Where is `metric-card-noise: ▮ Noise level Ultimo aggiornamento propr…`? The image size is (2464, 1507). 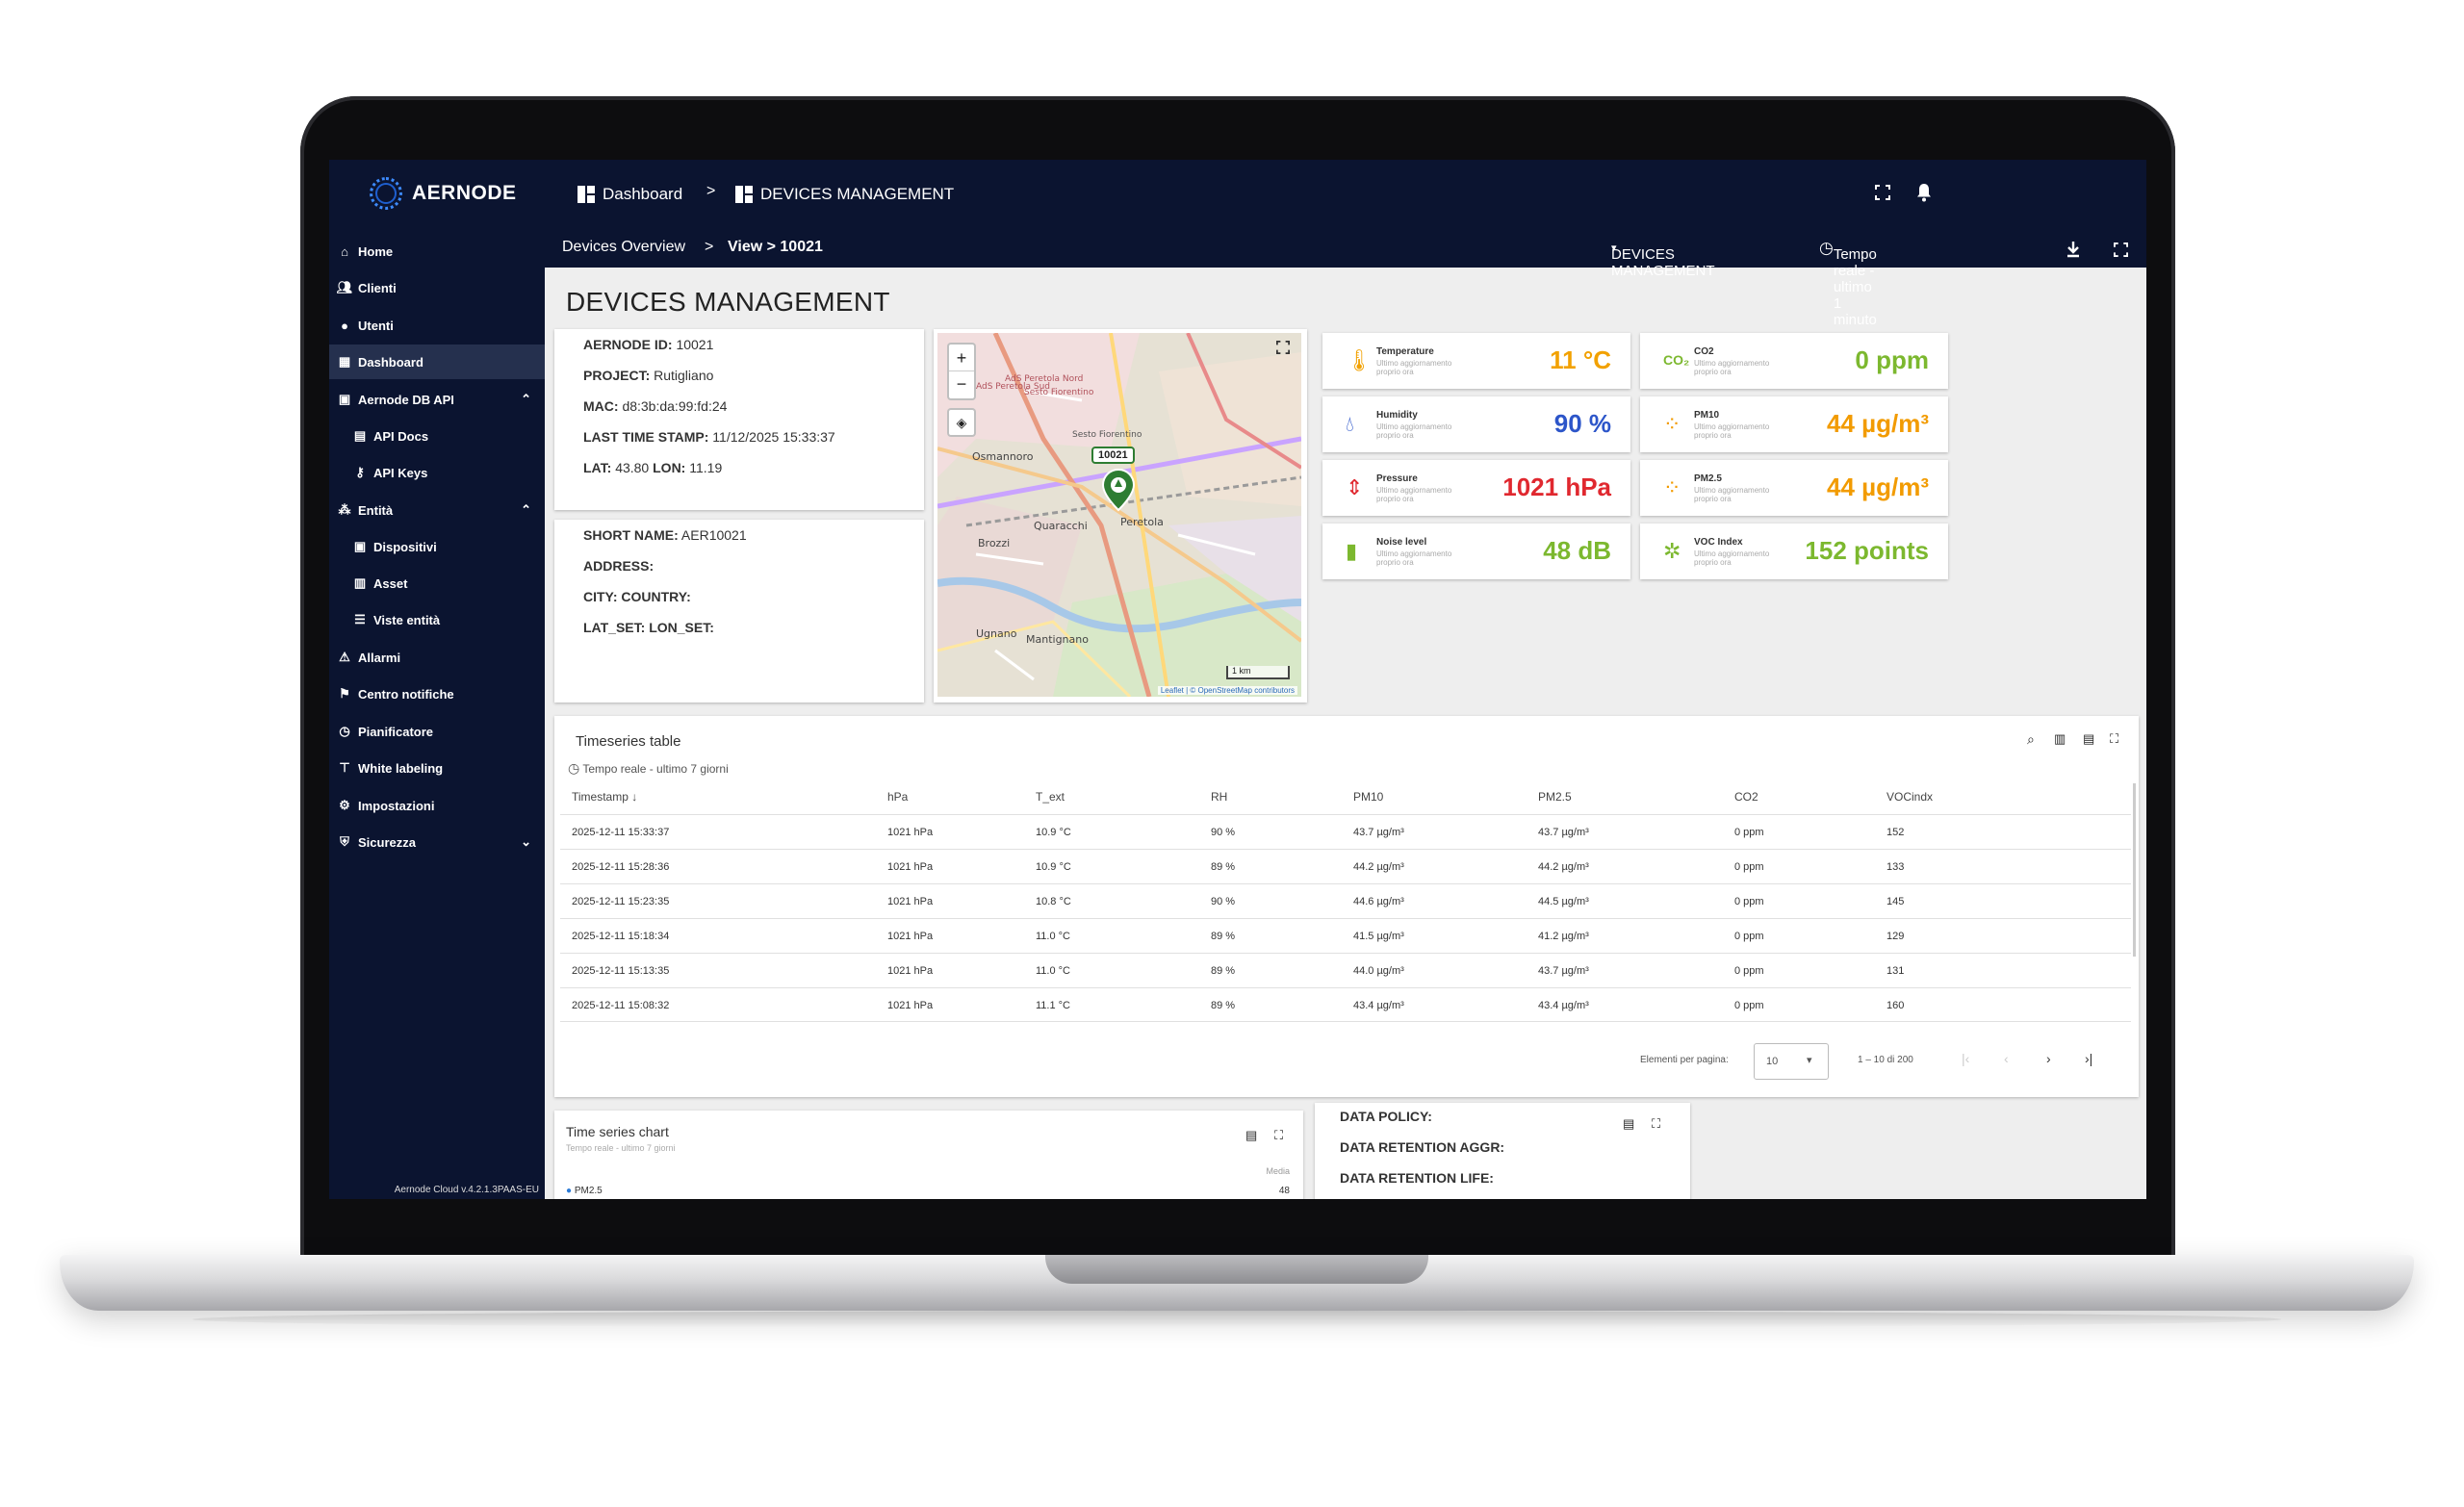
metric-card-noise: ▮ Noise level Ultimo aggiornamento propr… is located at coordinates (1476, 551).